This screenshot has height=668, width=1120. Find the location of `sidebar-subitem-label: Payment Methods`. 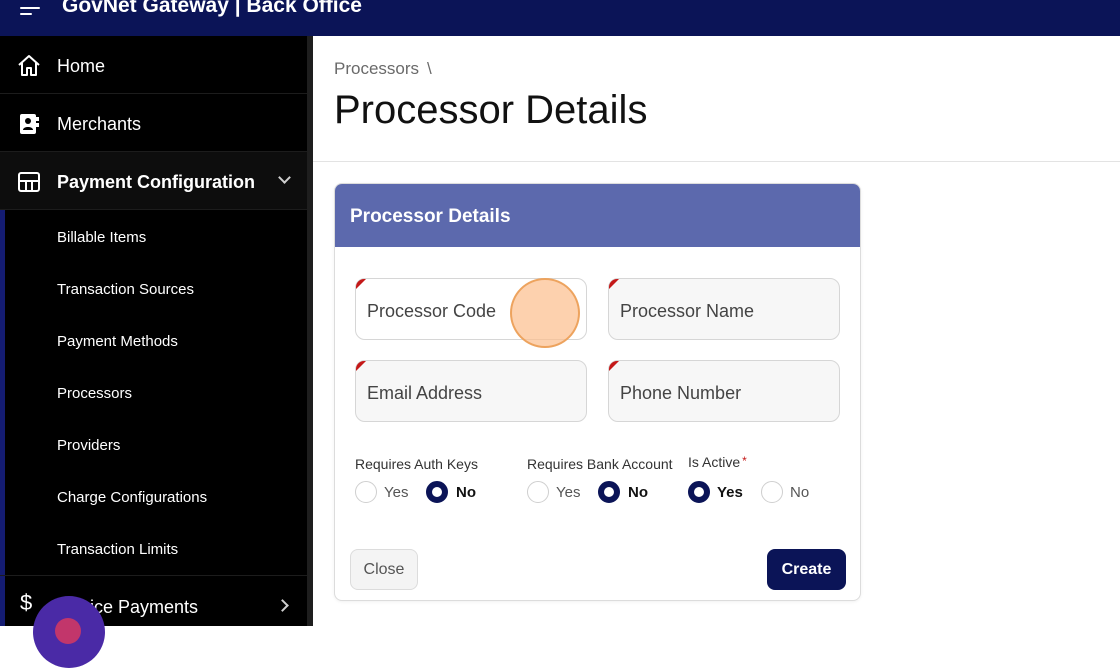

sidebar-subitem-label: Payment Methods is located at coordinates (117, 341).